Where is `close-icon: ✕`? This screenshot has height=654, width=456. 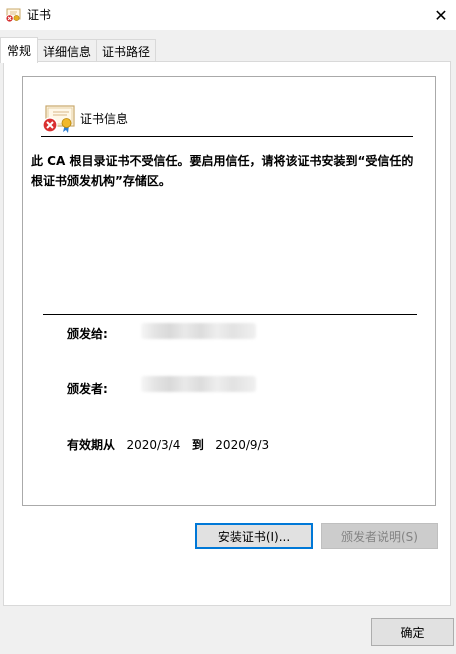
close-icon: ✕ is located at coordinates (441, 15).